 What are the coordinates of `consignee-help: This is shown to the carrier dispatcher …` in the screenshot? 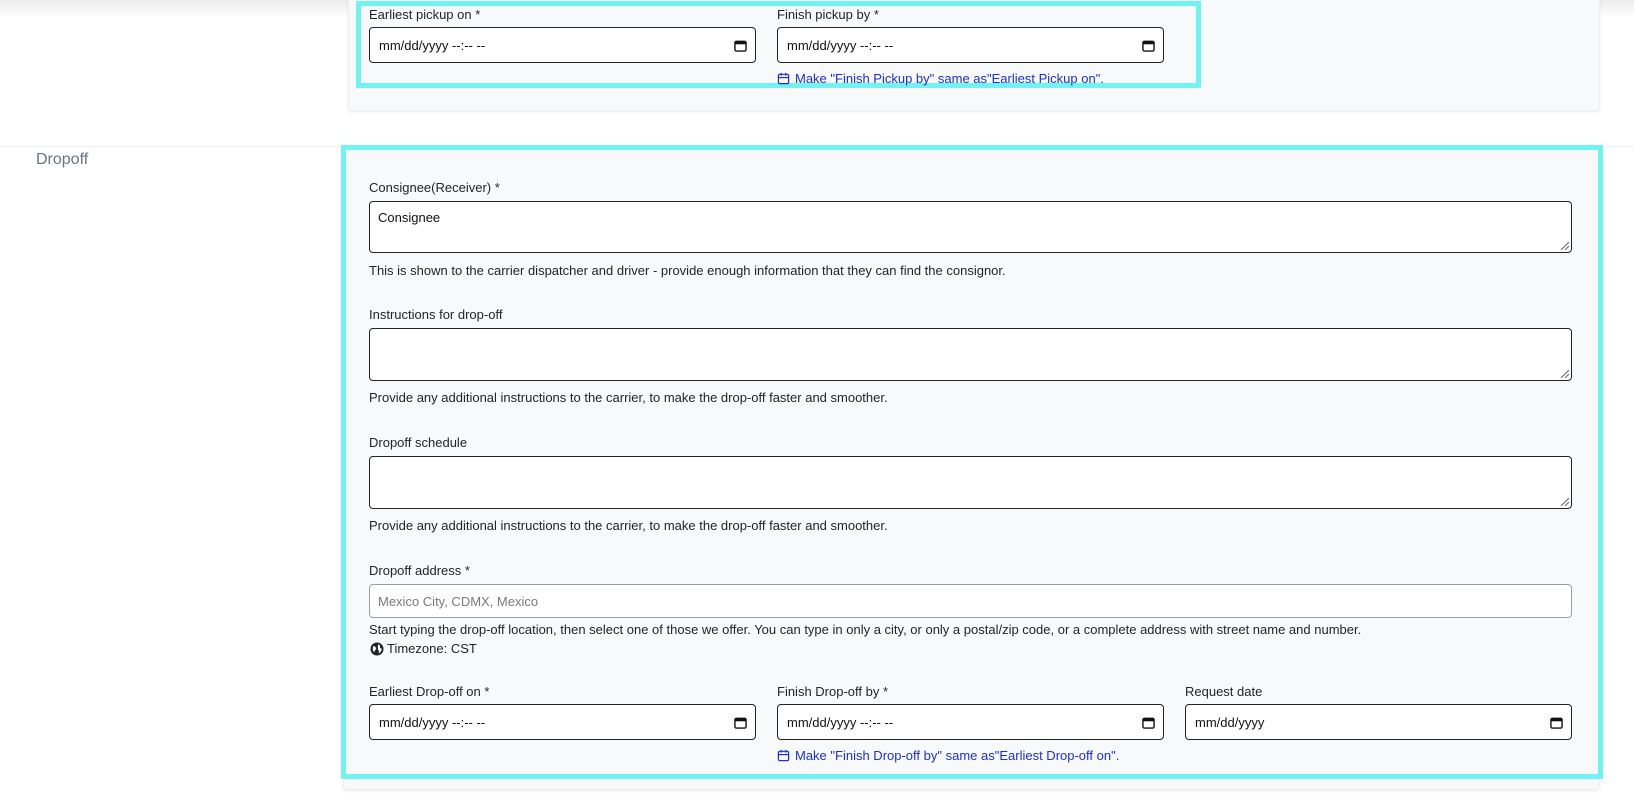 It's located at (687, 270).